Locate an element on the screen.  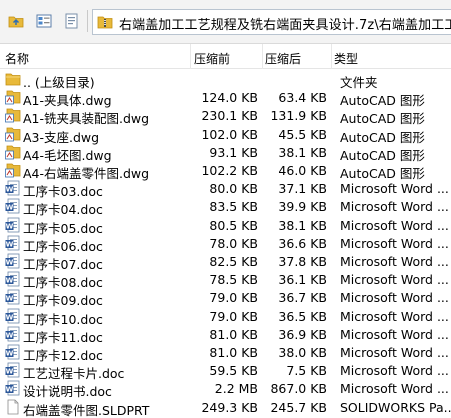
file-size: 80.5 KB is located at coordinates (233, 225).